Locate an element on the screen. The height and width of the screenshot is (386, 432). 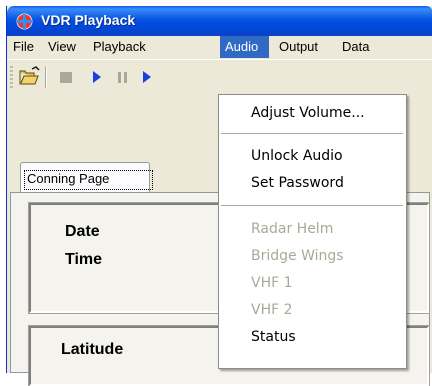
latitude-label: Latitude is located at coordinates (92, 349).